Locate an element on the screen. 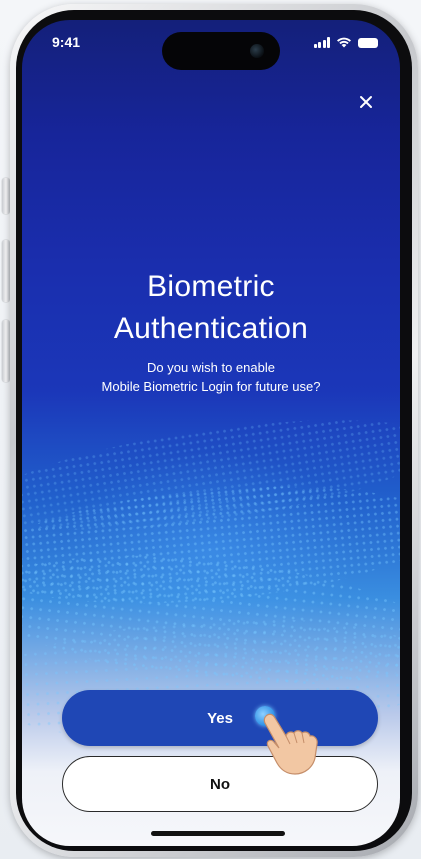 The image size is (421, 859). status-time: 9:41 is located at coordinates (66, 42).